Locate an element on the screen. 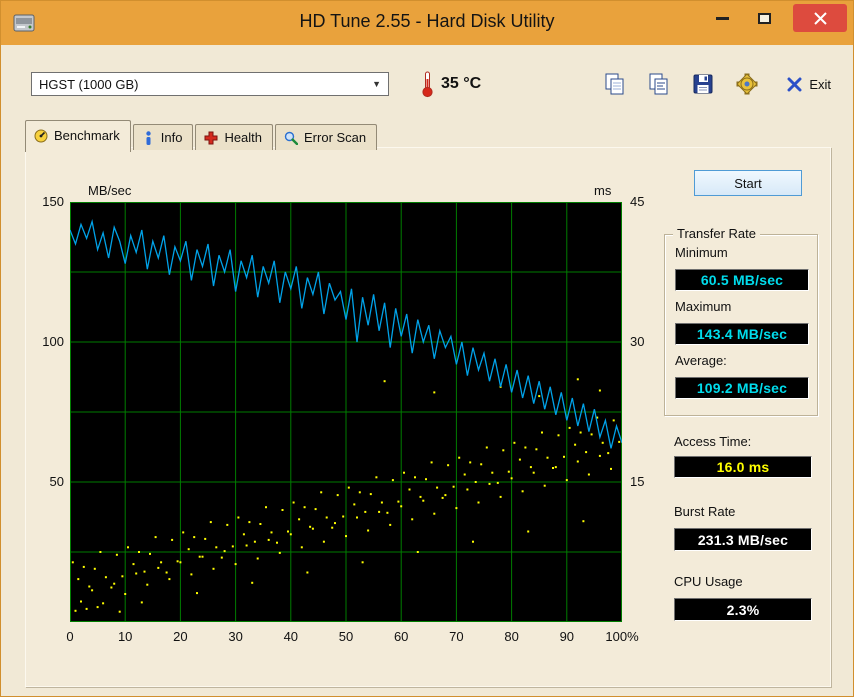  average-value: 109.2 MB/sec is located at coordinates (742, 388).